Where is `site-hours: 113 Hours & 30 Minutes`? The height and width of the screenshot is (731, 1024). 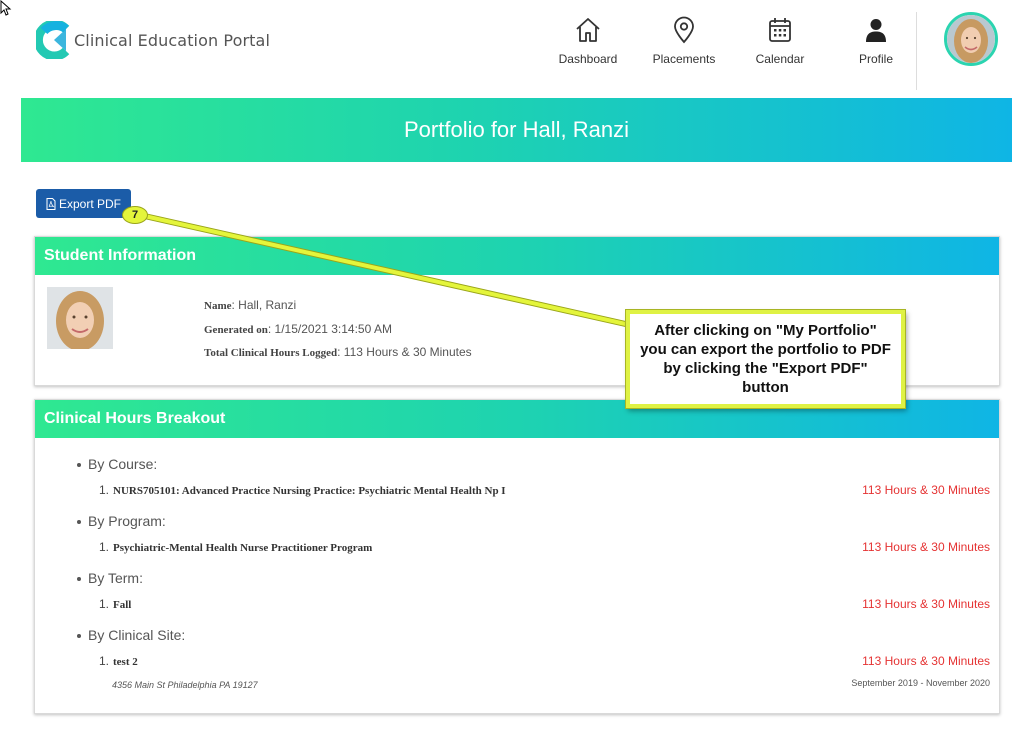
site-hours: 113 Hours & 30 Minutes is located at coordinates (926, 661).